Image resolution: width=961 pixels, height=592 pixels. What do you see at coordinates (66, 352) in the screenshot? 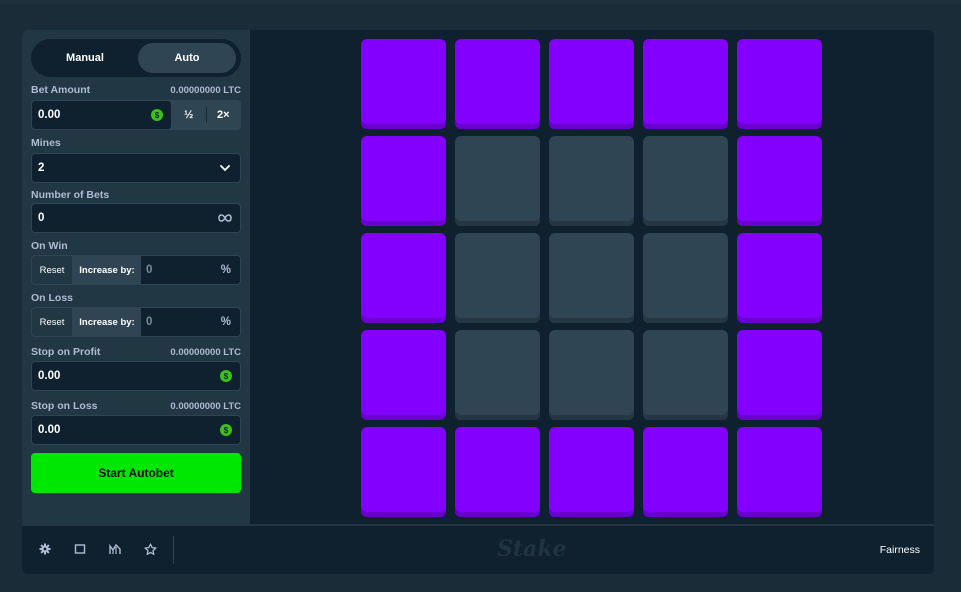
I see `stop-on-profit-label: Stop on Profit` at bounding box center [66, 352].